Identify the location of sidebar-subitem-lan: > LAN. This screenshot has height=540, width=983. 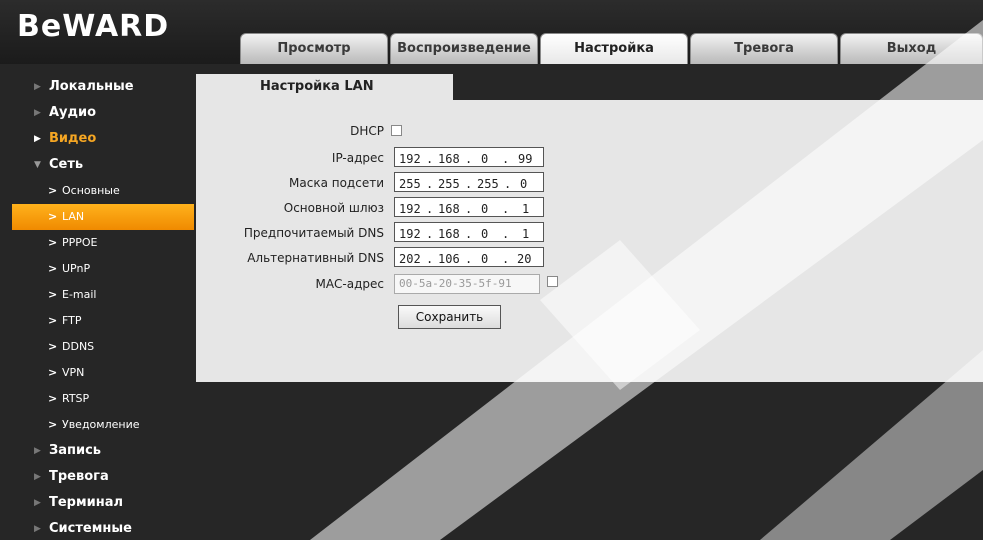
(103, 217).